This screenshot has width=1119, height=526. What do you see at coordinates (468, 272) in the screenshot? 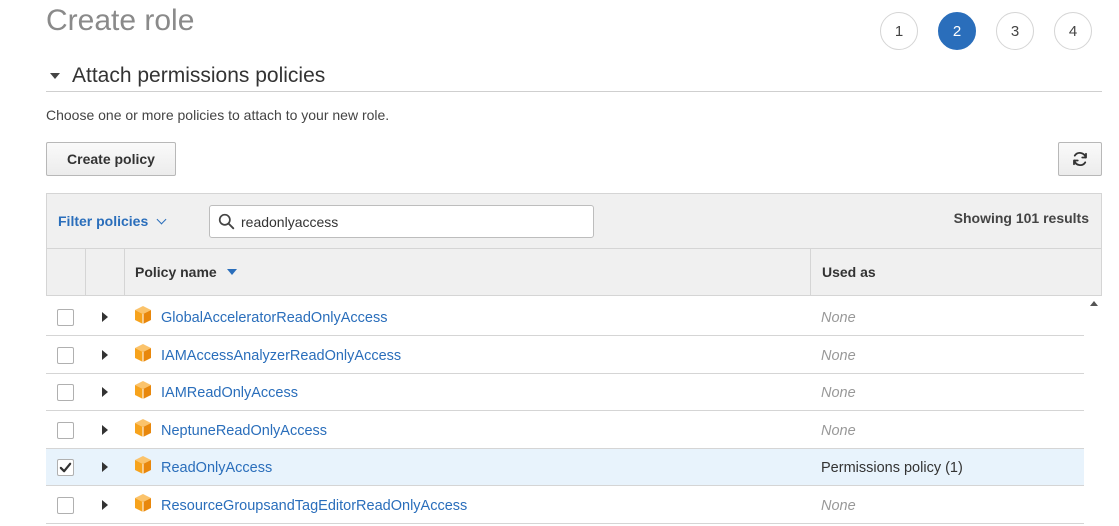
I see `policy-name-column-header: Policy name` at bounding box center [468, 272].